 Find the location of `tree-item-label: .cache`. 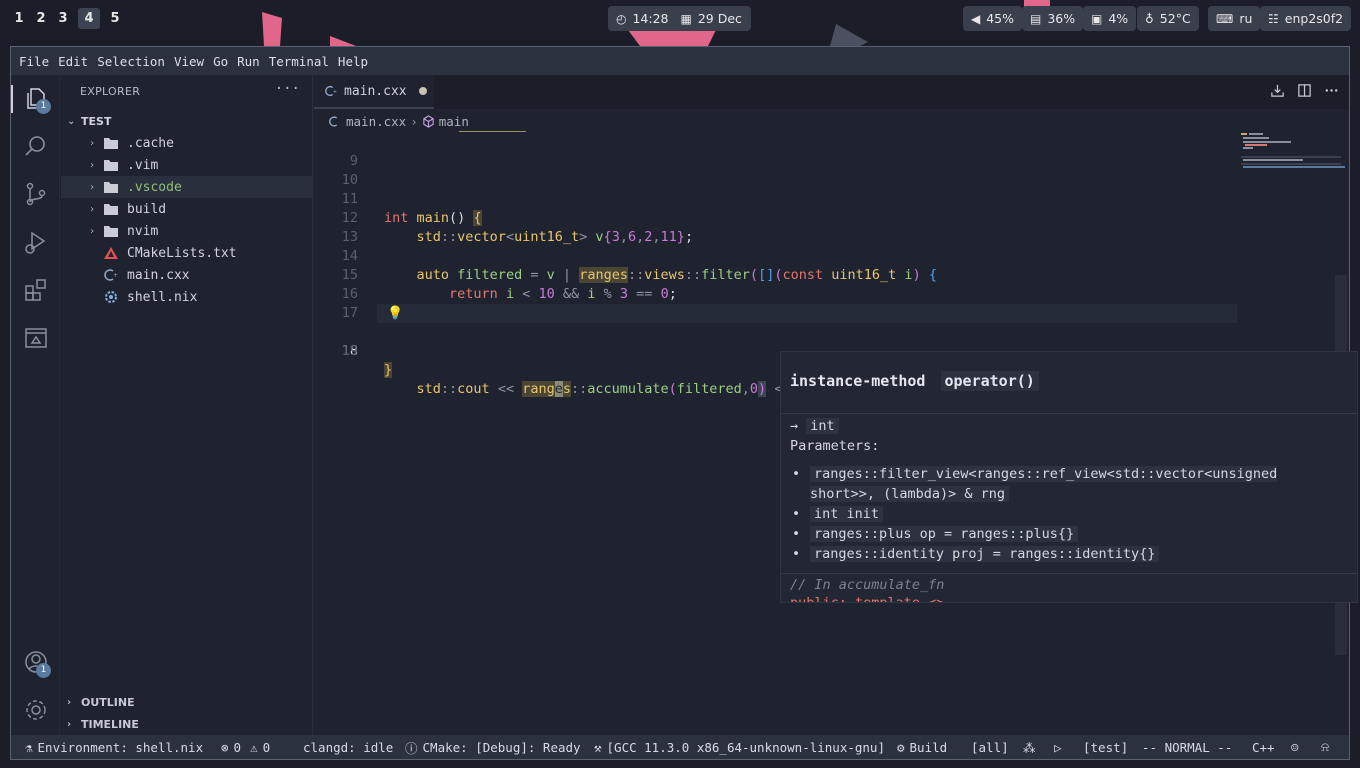

tree-item-label: .cache is located at coordinates (150, 143).